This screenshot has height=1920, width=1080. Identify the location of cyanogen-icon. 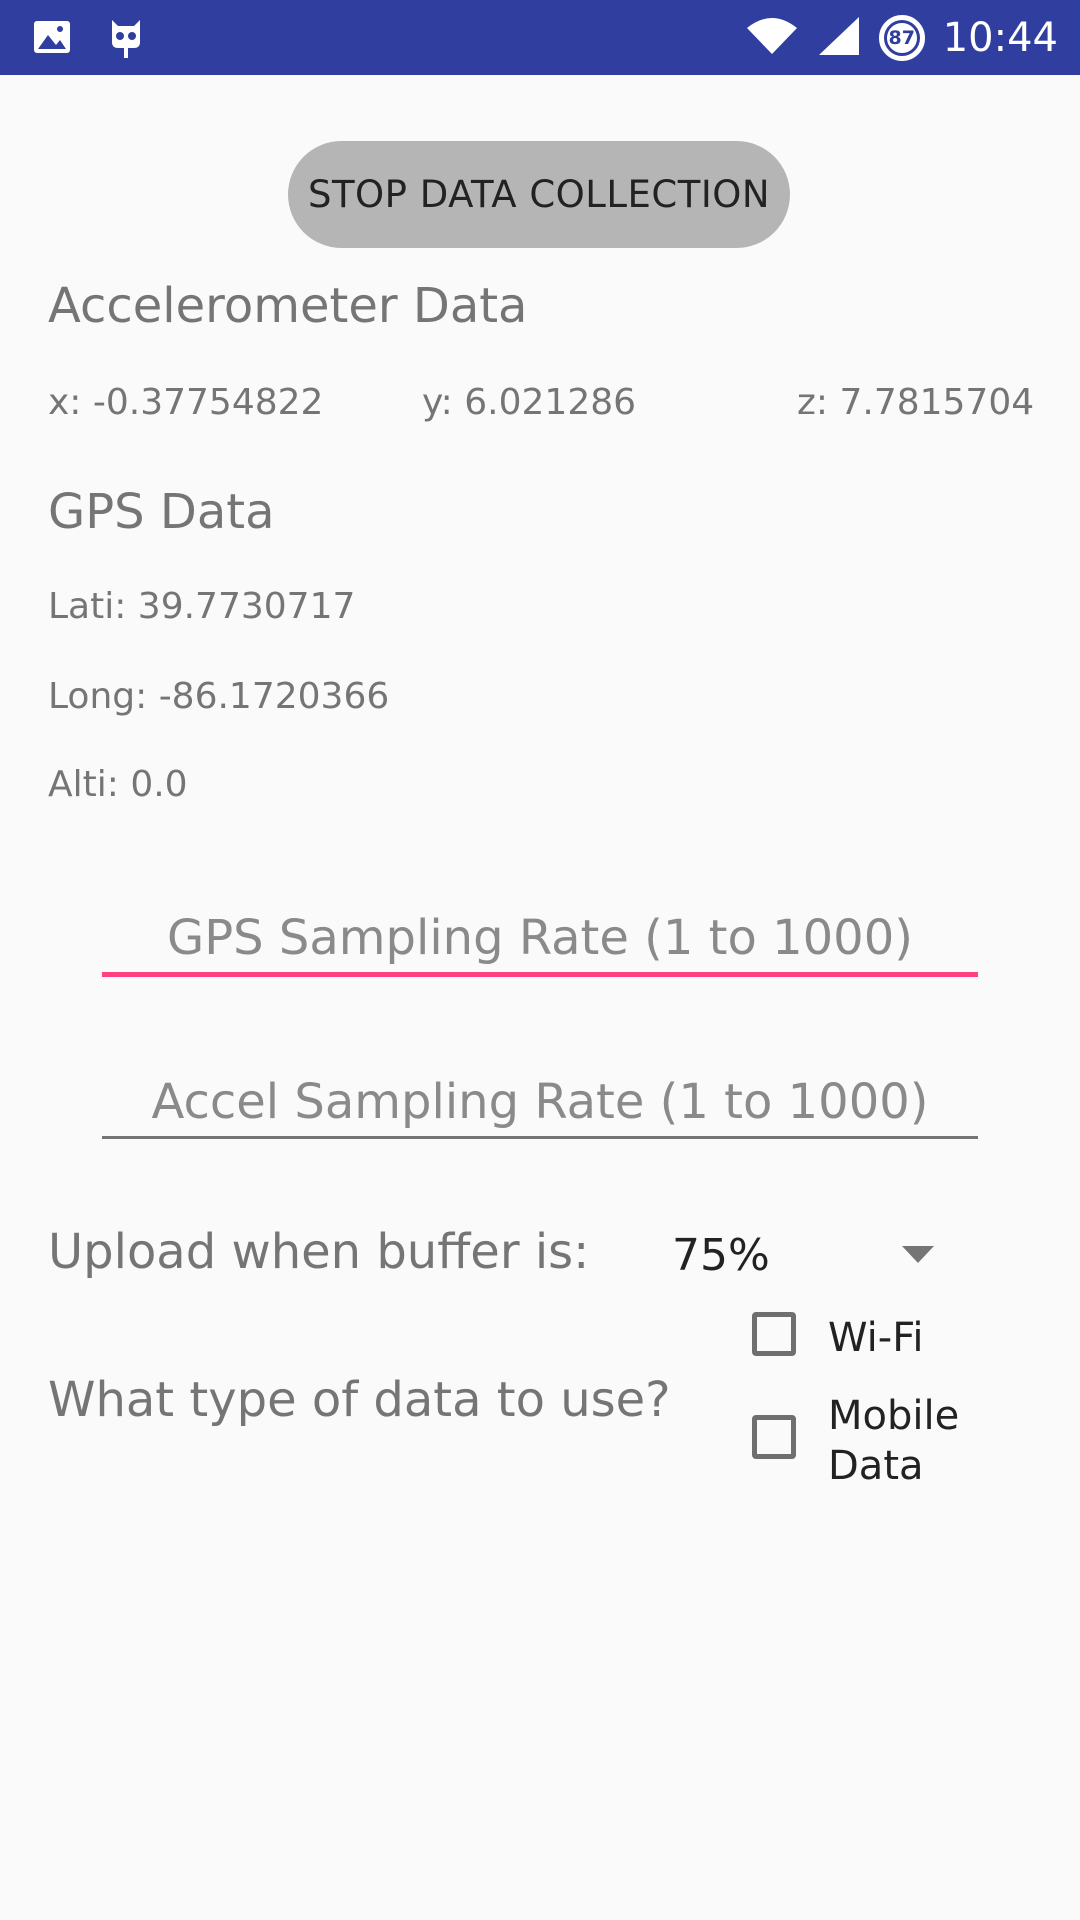
(126, 39).